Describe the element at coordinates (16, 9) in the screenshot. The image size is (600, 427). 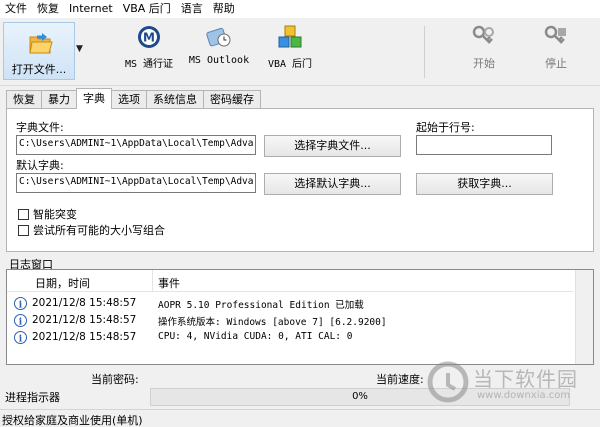
I see `menu-file: 文件` at that location.